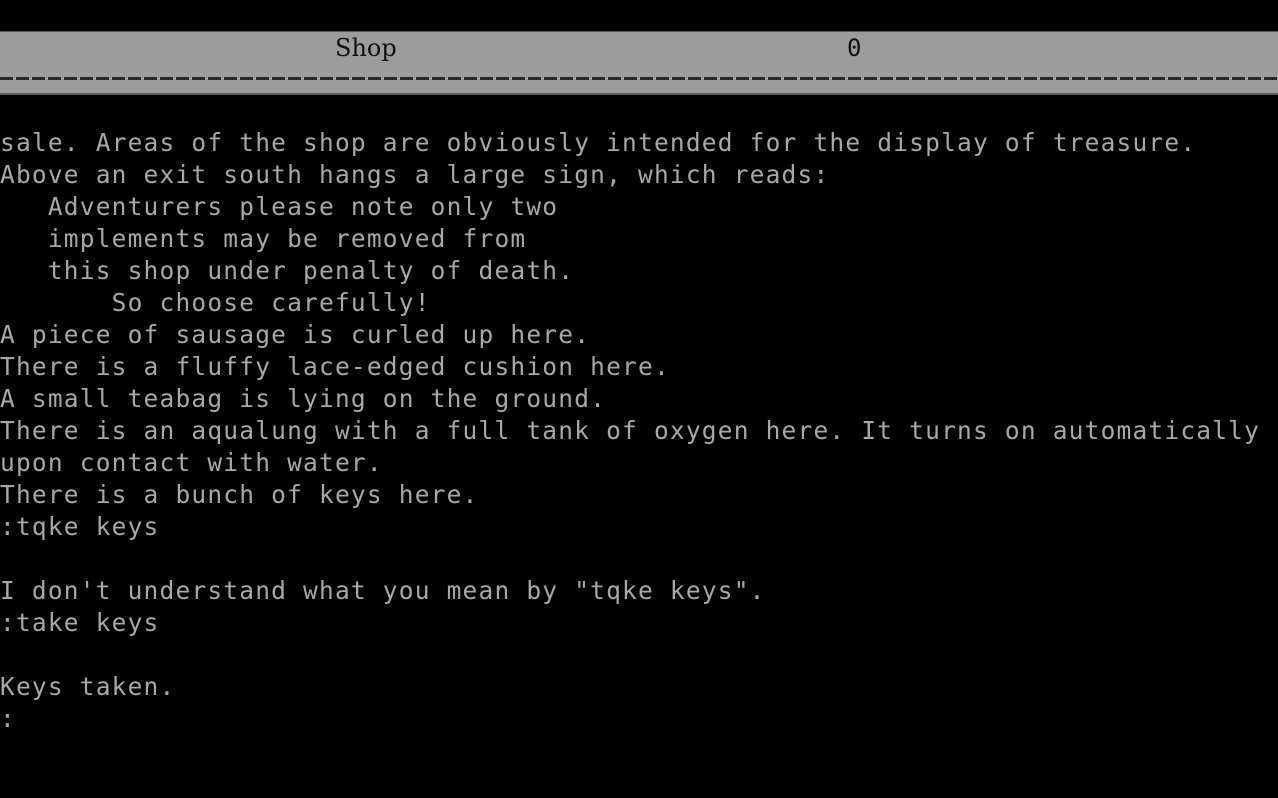 The width and height of the screenshot is (1278, 798). Describe the element at coordinates (88, 686) in the screenshot. I see `response-line: Keys taken.` at that location.